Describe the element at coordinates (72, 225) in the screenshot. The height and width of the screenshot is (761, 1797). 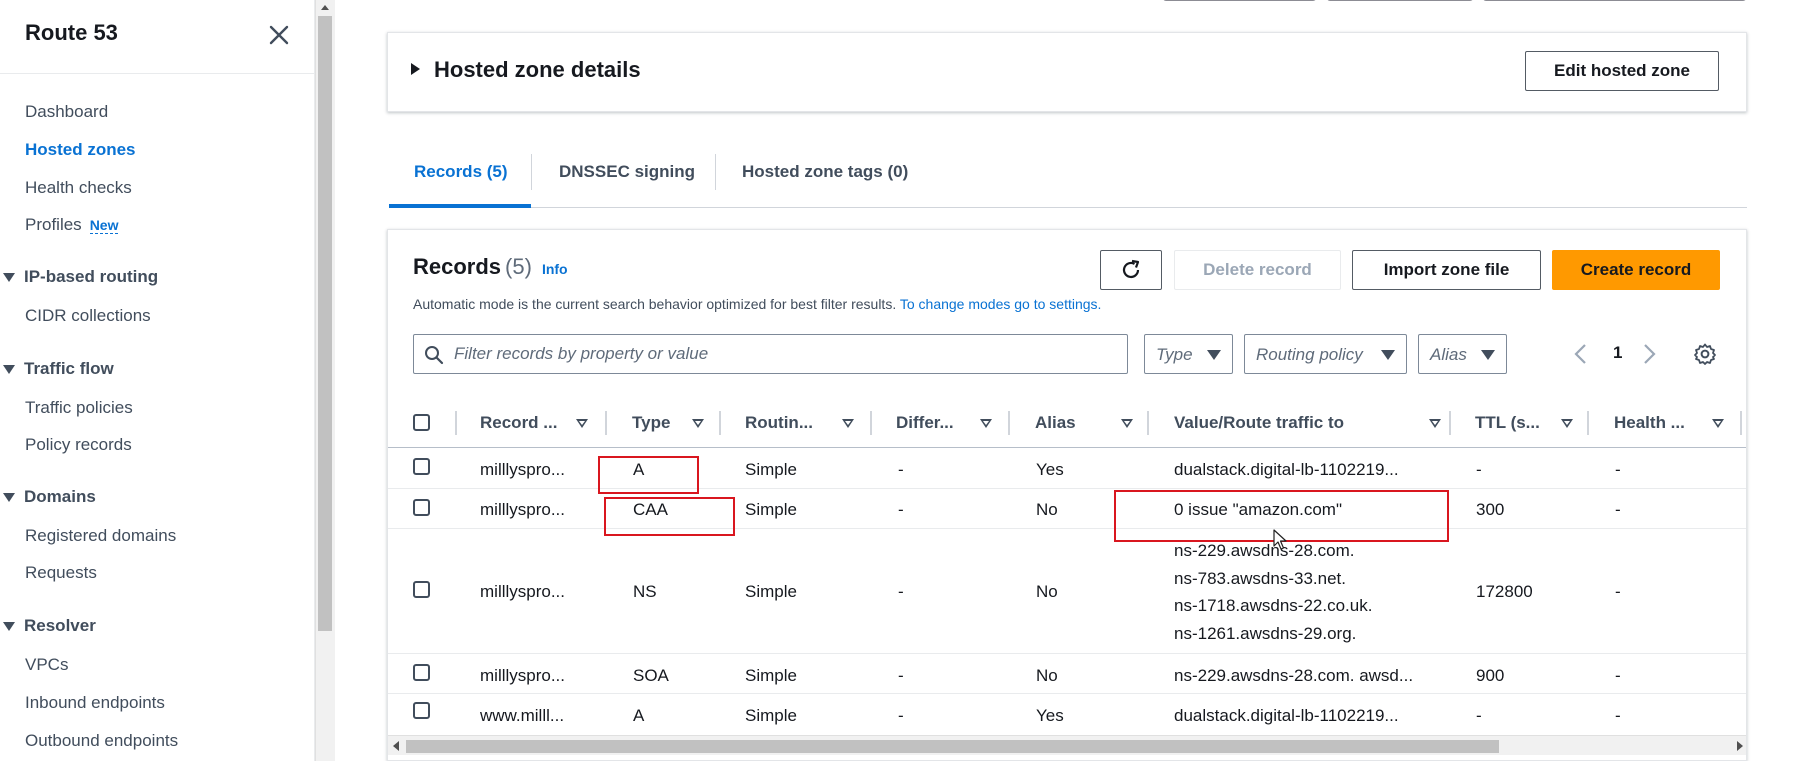
I see `sidebar-item-profiles: Profiles New` at that location.